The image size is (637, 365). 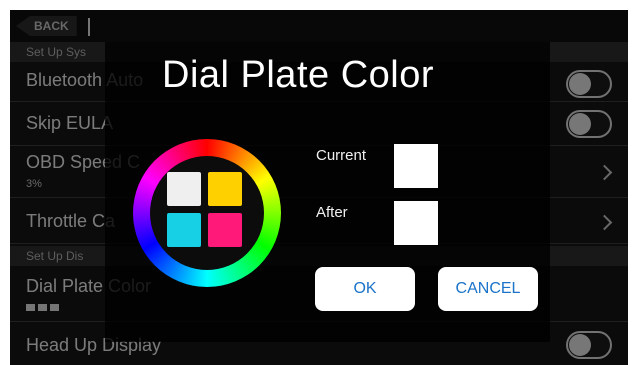 What do you see at coordinates (225, 189) in the screenshot?
I see `swatch-yellow` at bounding box center [225, 189].